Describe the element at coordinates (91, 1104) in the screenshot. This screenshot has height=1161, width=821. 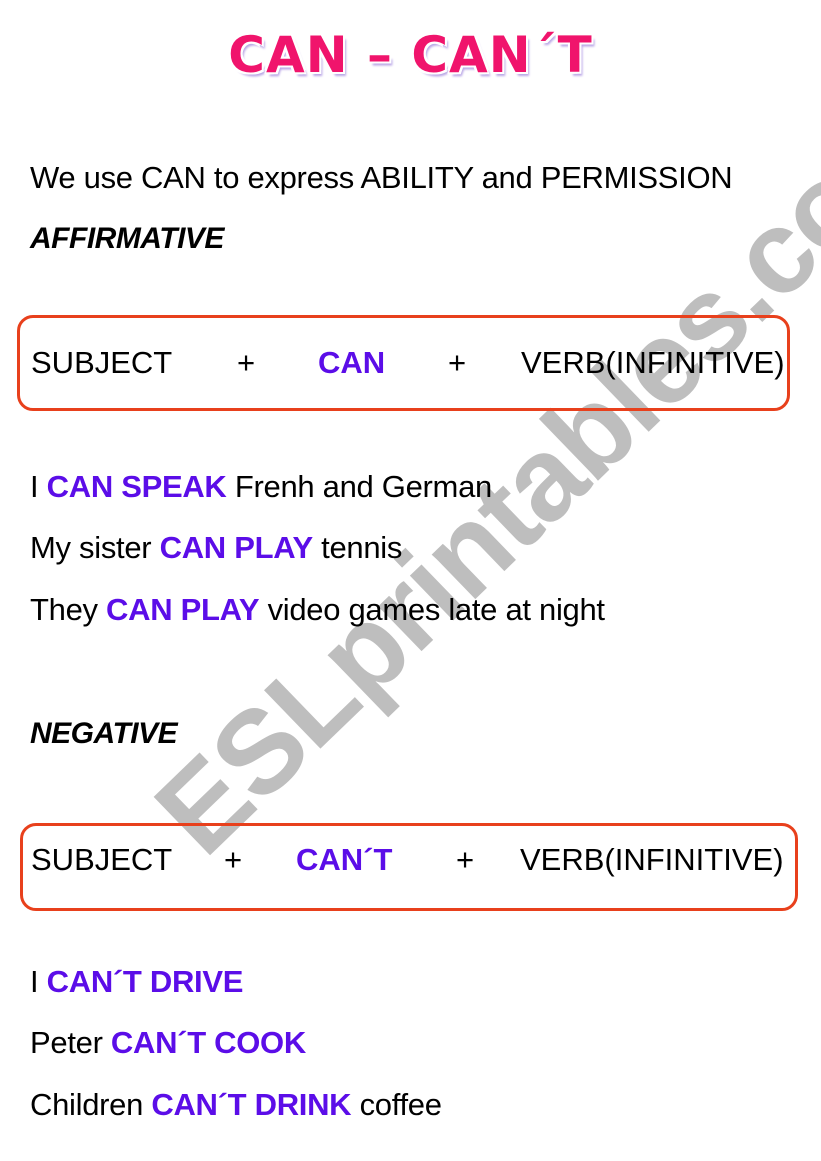
I see `example-text: Children` at that location.